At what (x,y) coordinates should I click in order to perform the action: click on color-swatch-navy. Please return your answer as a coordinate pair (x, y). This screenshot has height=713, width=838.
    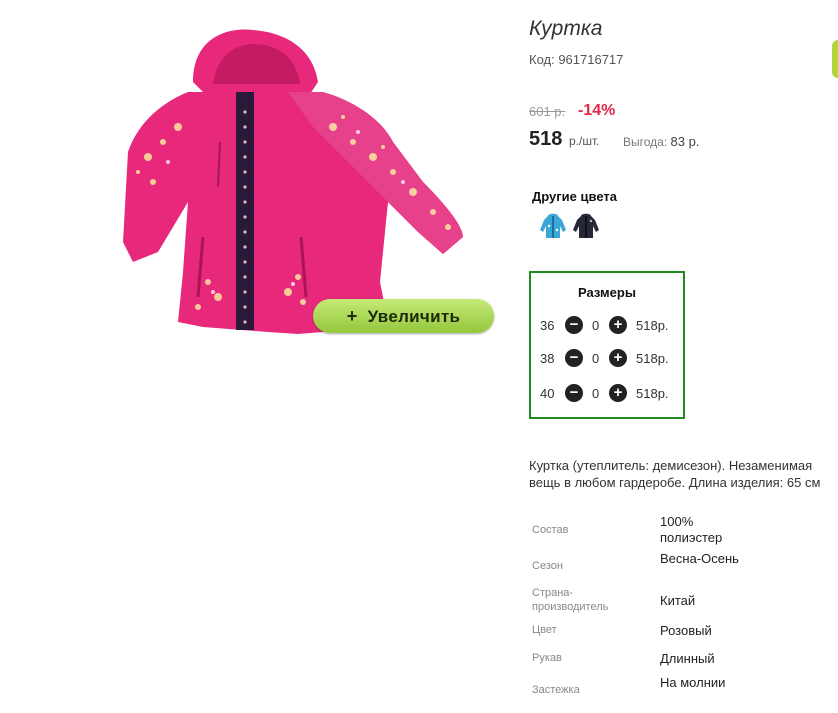
    Looking at the image, I should click on (586, 226).